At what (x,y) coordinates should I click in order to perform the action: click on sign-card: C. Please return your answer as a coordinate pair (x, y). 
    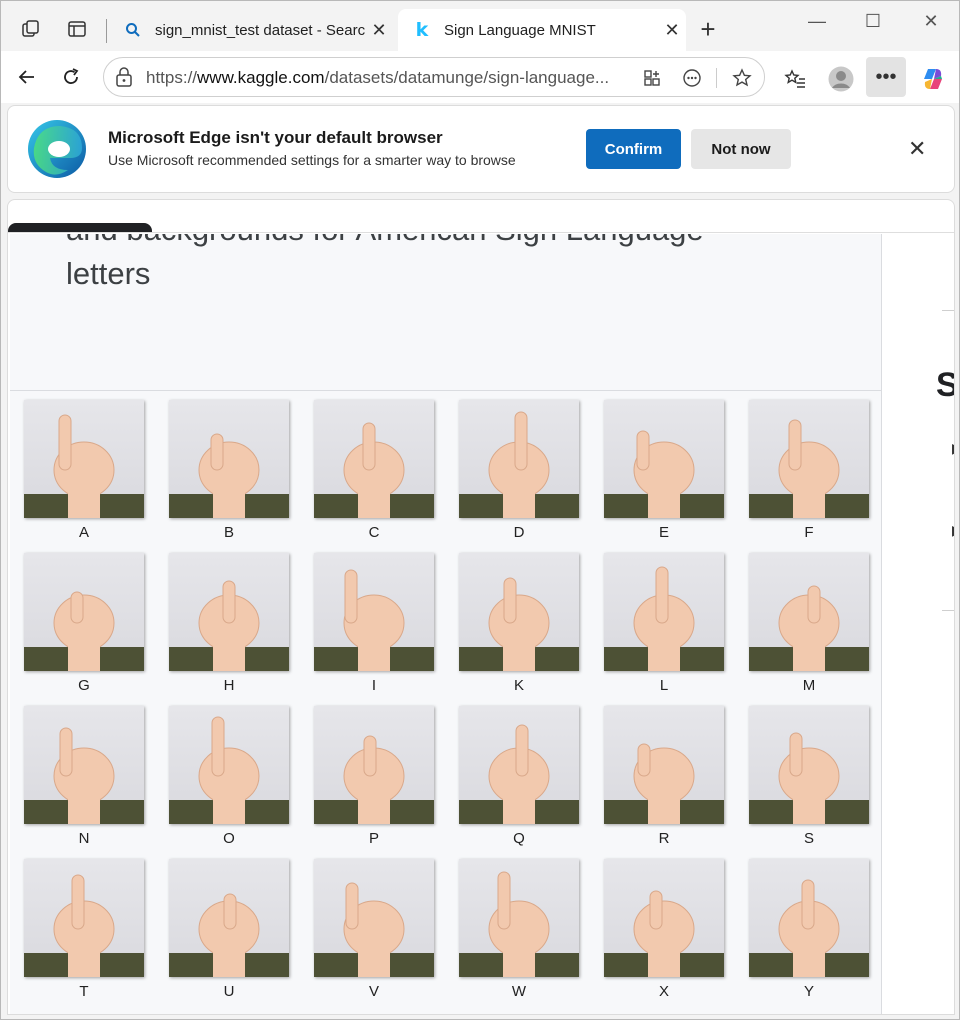
    Looking at the image, I should click on (374, 470).